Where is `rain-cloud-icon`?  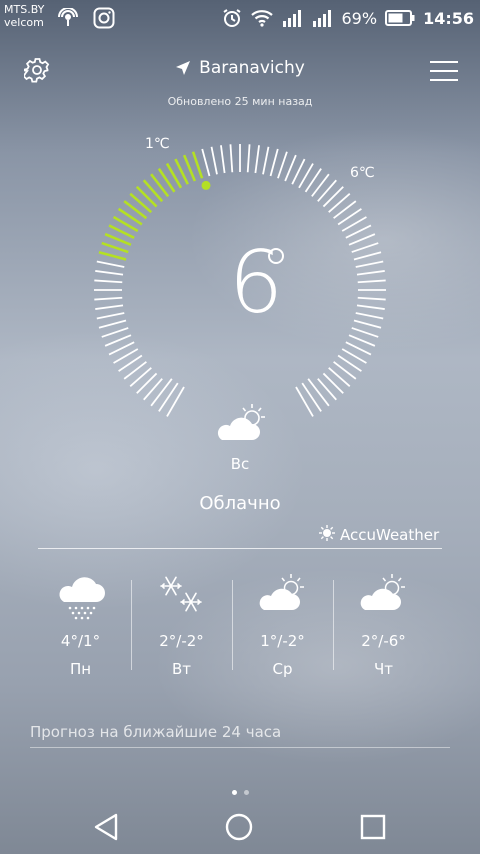
rain-cloud-icon is located at coordinates (82, 598).